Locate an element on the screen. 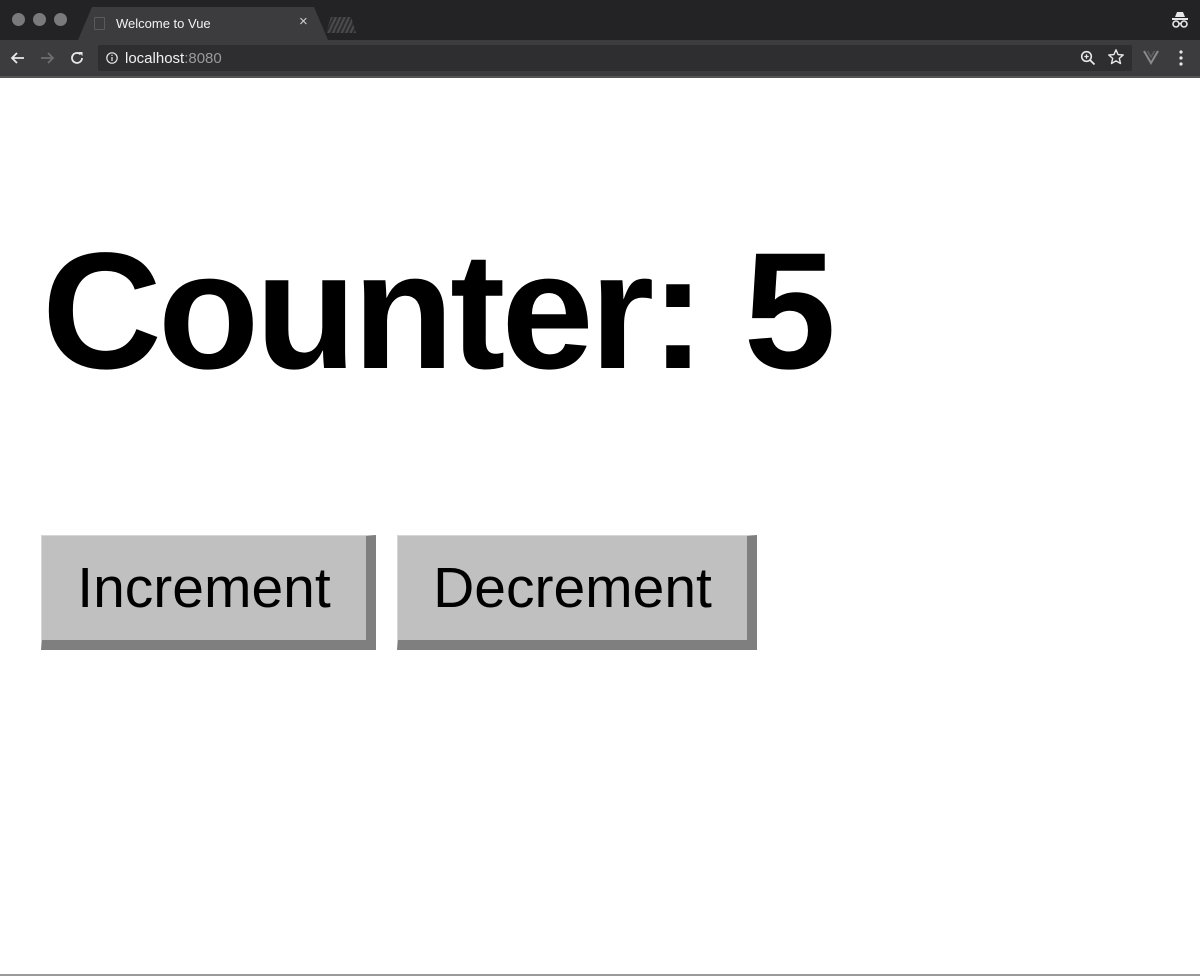 Image resolution: width=1200 pixels, height=976 pixels. back-button is located at coordinates (18, 58).